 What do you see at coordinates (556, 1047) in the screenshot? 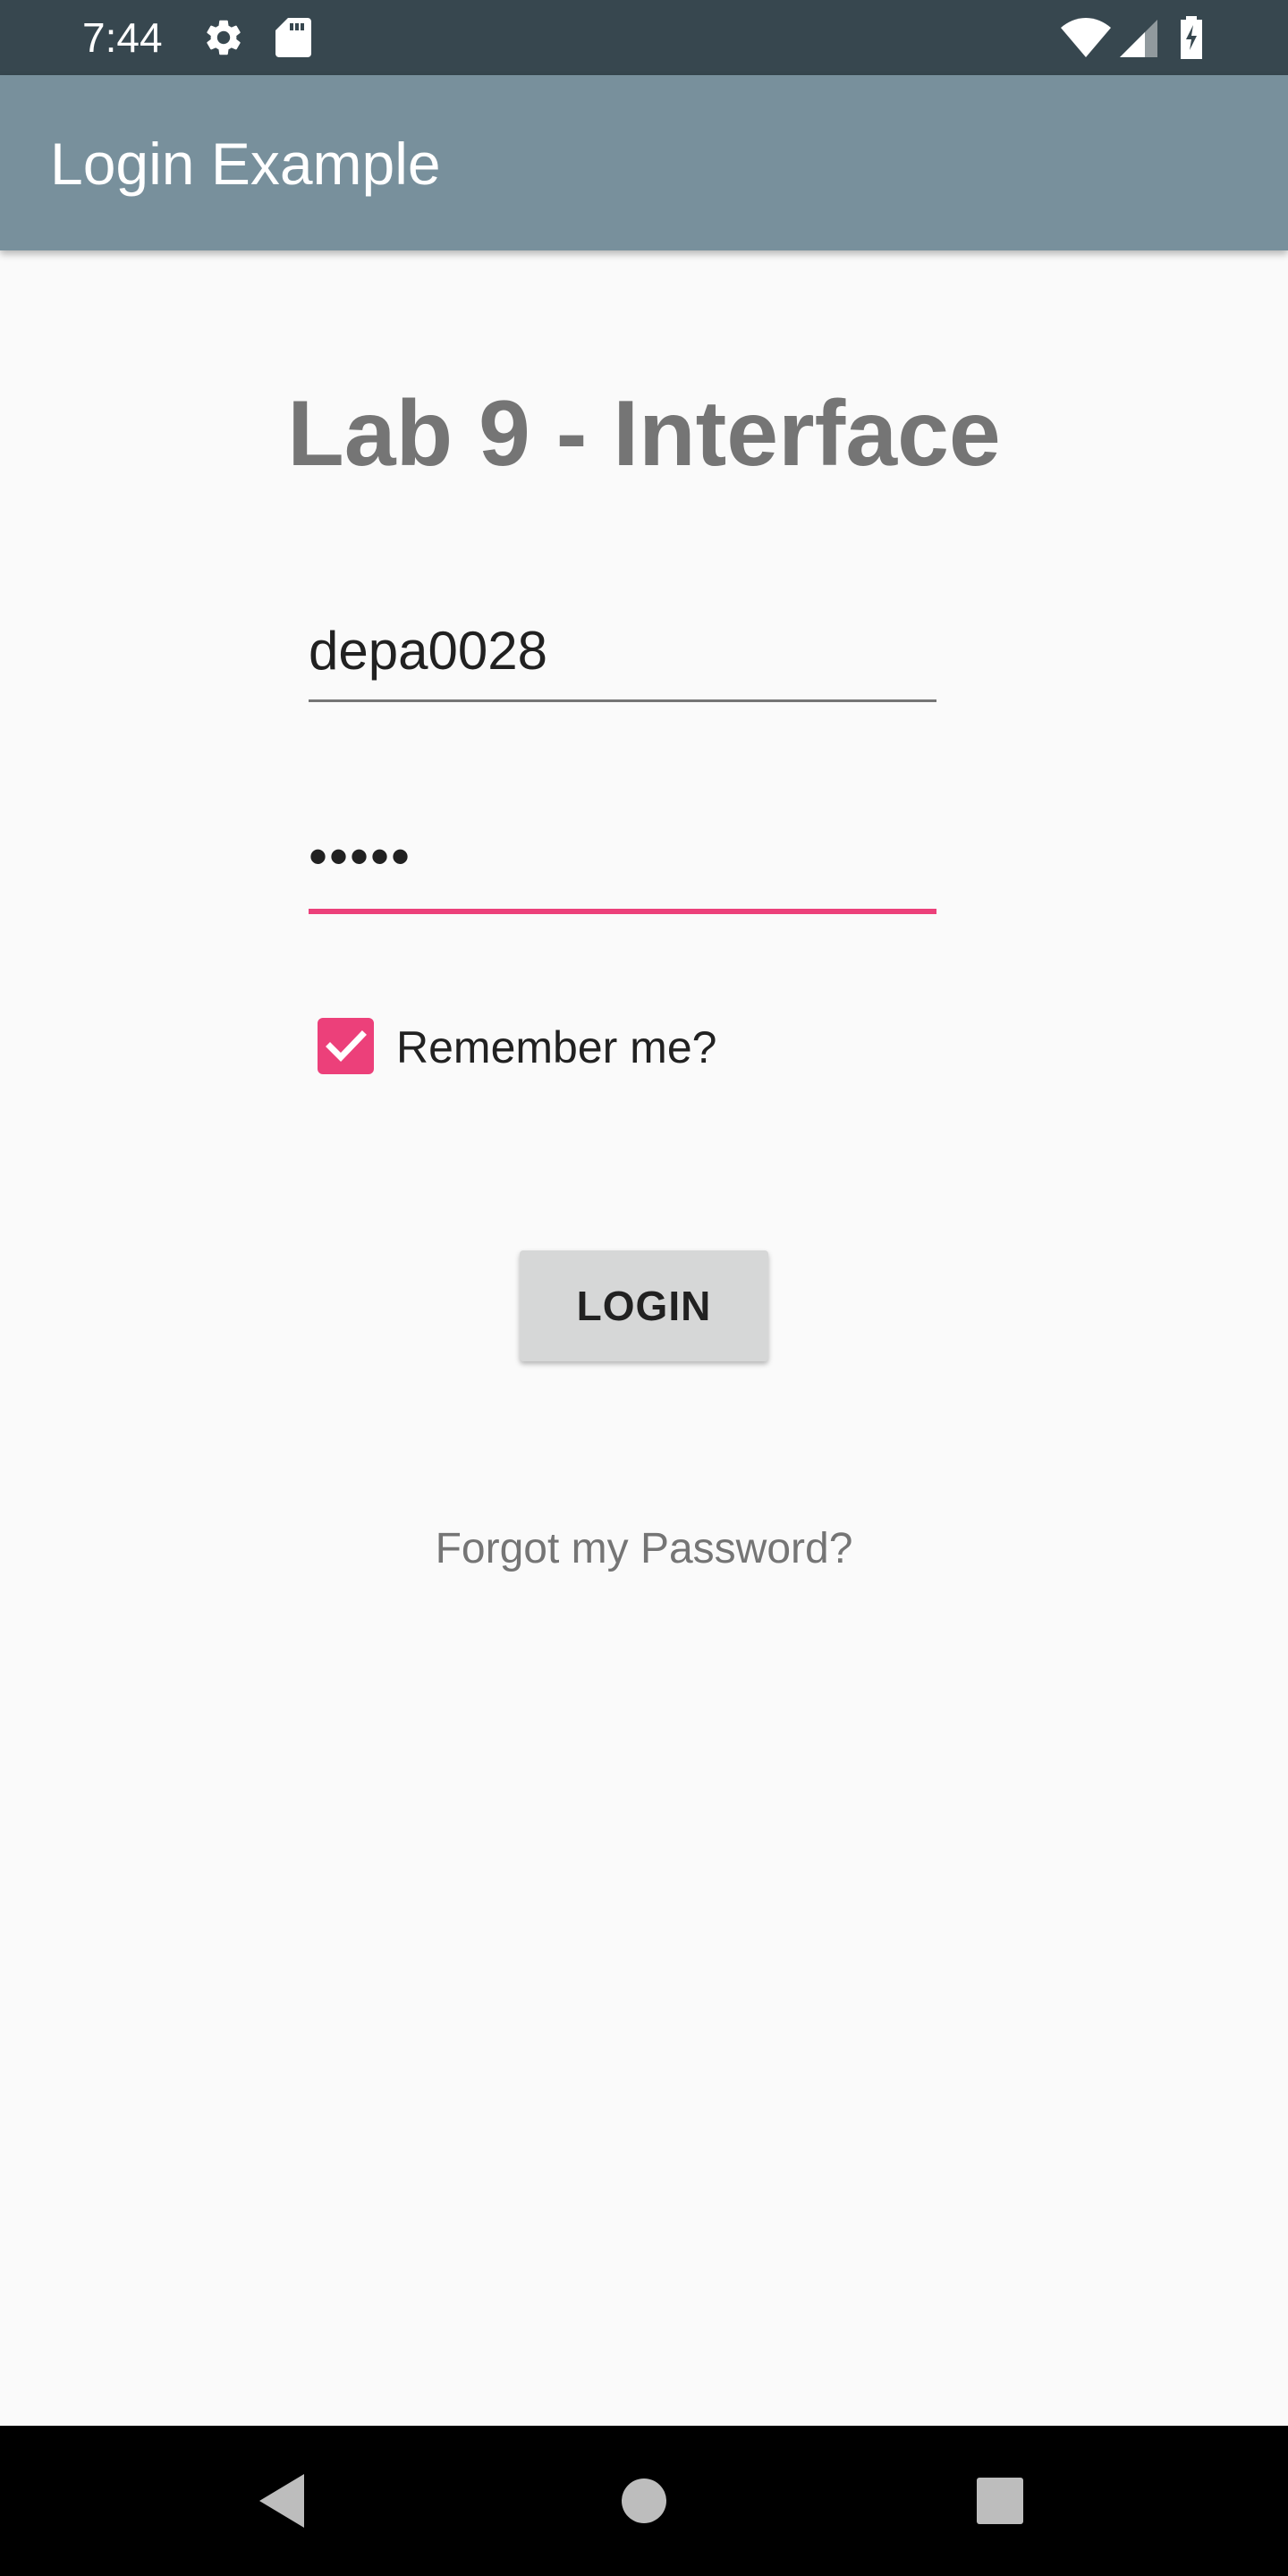
I see `remember-me-label: Remember me?` at bounding box center [556, 1047].